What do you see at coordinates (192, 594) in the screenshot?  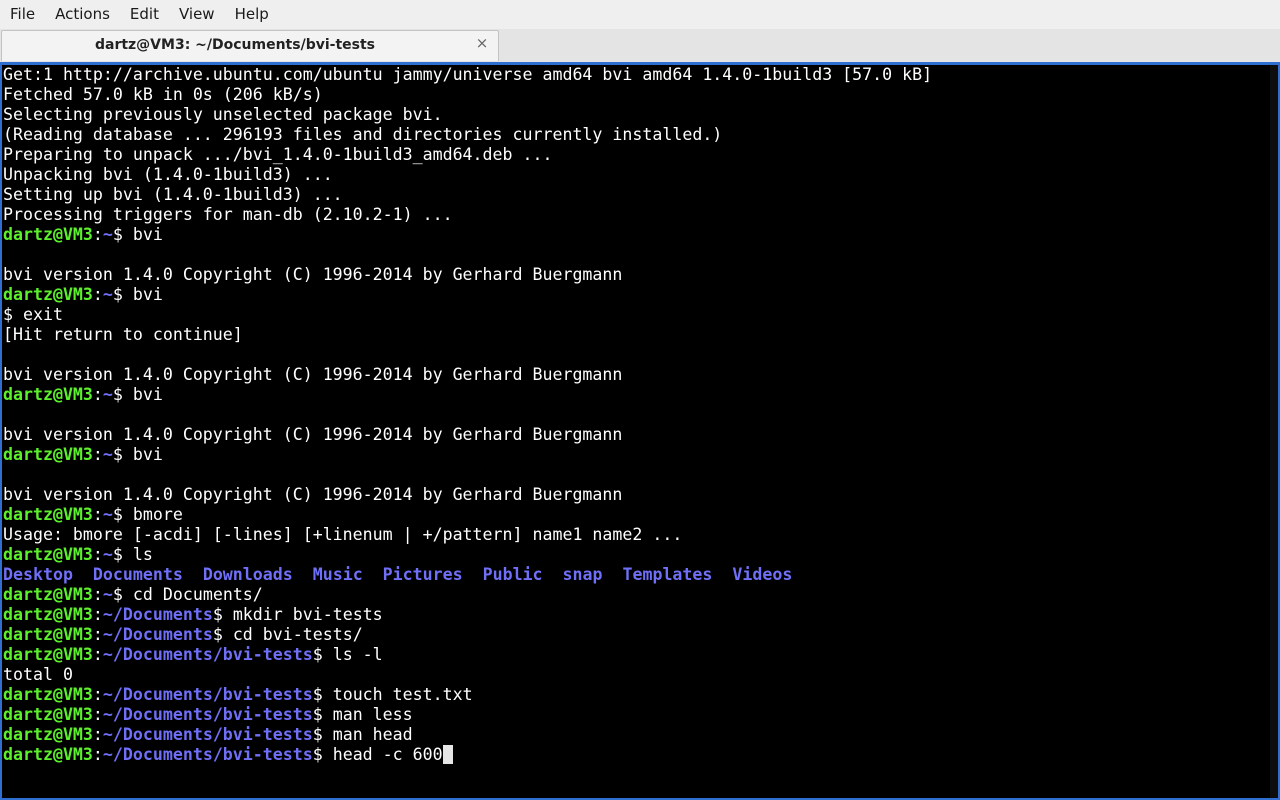 I see `command-text: cd Documents/` at bounding box center [192, 594].